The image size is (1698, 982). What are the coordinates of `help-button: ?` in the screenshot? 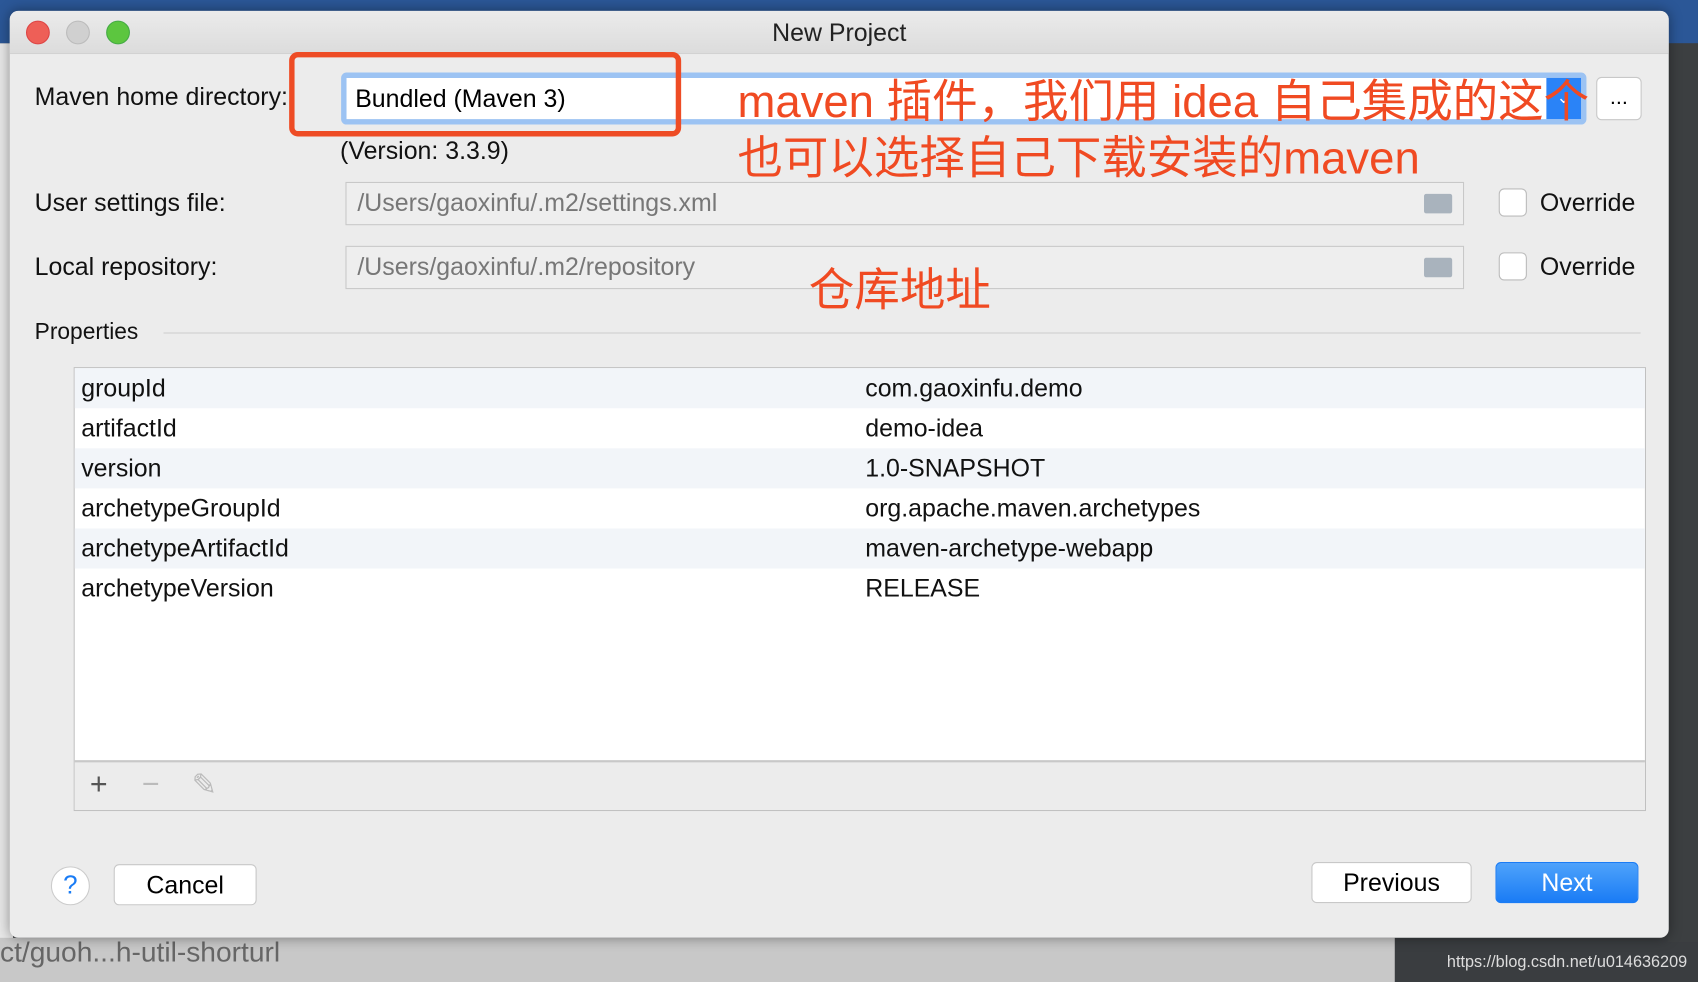 It's located at (70, 886).